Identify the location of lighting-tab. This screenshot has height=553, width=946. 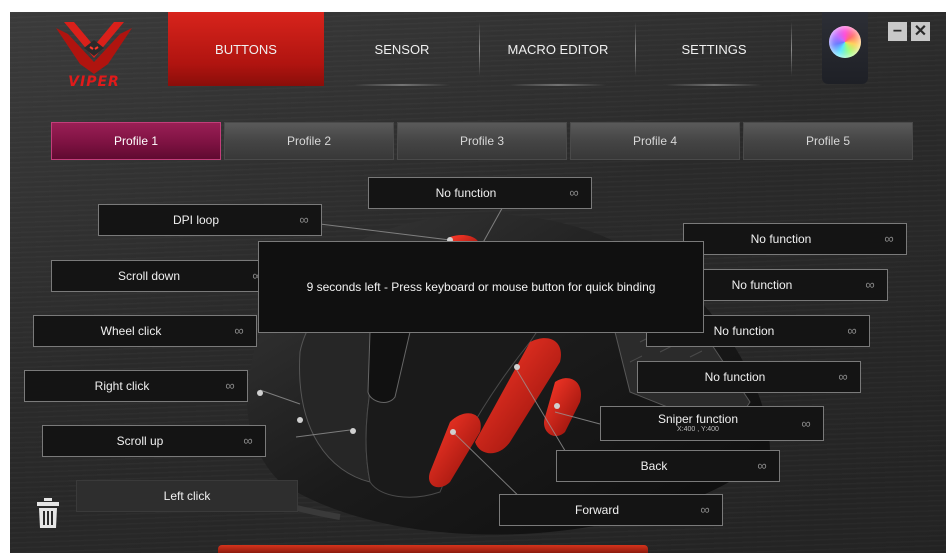
(845, 48).